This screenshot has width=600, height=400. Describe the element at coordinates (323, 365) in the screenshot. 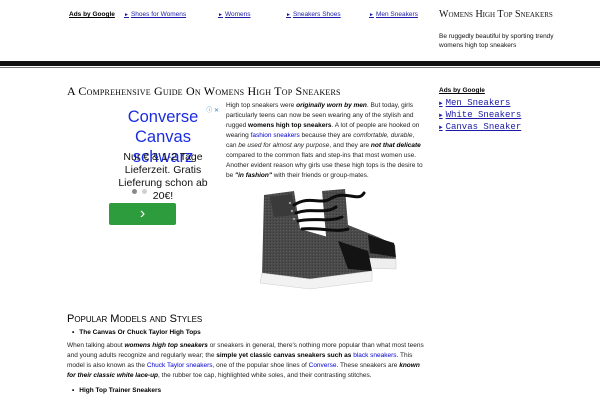

I see `link-converse: Converse` at that location.